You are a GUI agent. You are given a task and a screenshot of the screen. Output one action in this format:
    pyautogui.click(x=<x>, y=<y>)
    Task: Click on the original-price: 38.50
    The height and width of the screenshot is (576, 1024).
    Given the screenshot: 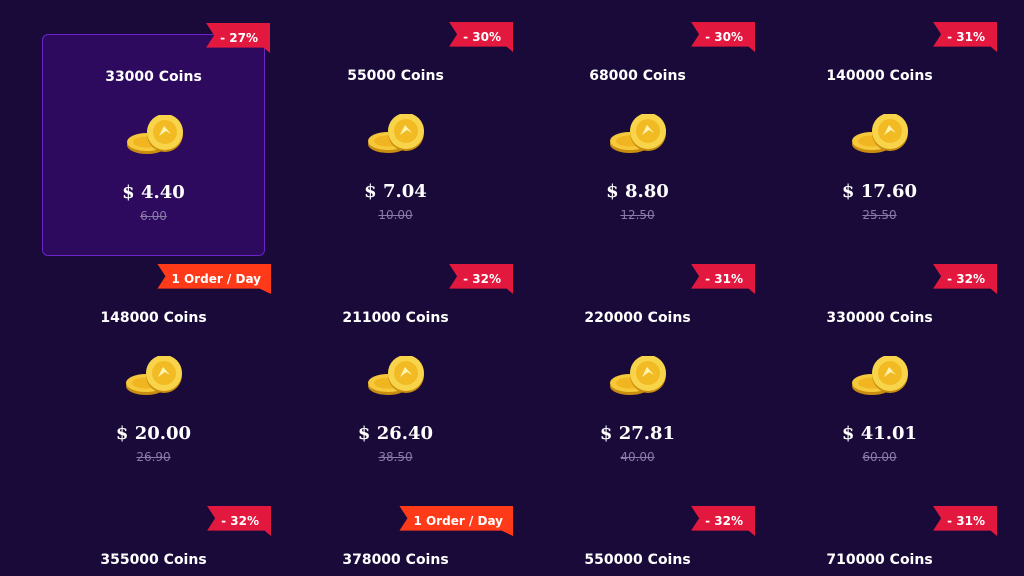 What is the action you would take?
    pyautogui.click(x=395, y=457)
    